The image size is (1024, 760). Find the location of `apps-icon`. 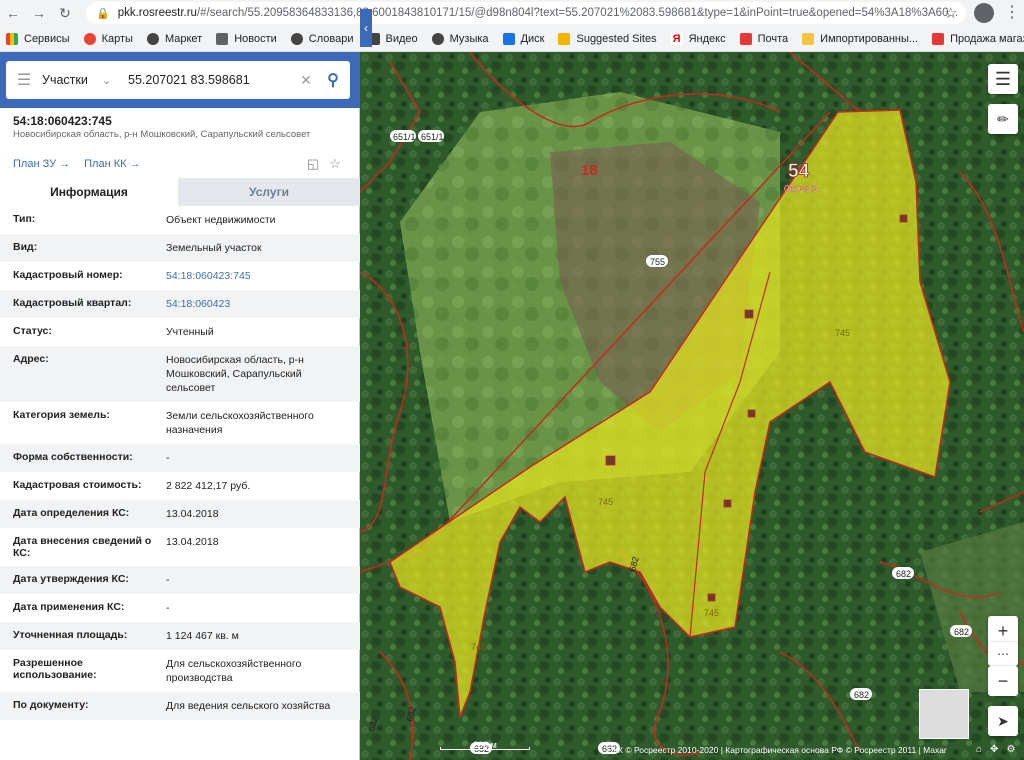

apps-icon is located at coordinates (12, 38).